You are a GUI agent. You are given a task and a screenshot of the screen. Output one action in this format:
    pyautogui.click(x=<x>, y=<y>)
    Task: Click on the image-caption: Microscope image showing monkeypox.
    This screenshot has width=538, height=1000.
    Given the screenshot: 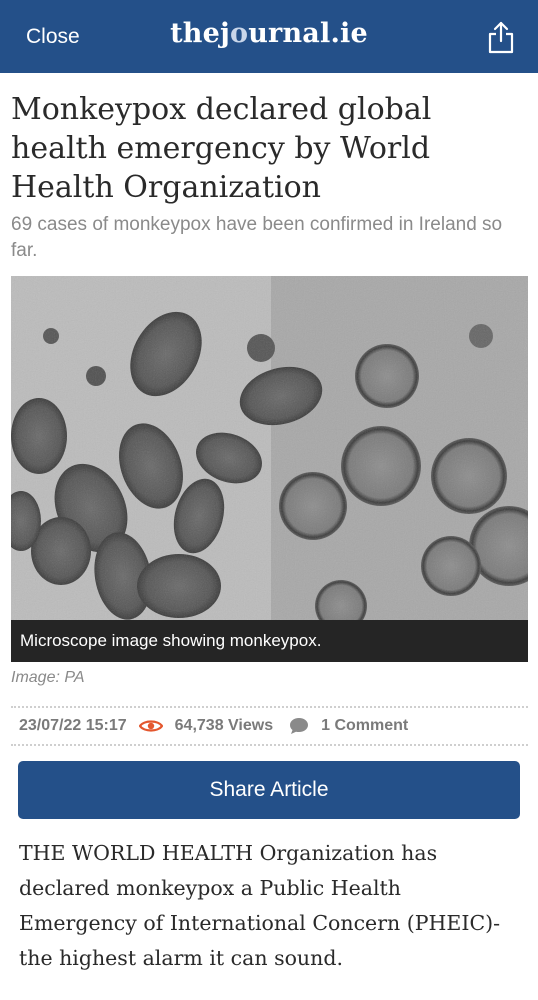 What is the action you would take?
    pyautogui.click(x=269, y=641)
    